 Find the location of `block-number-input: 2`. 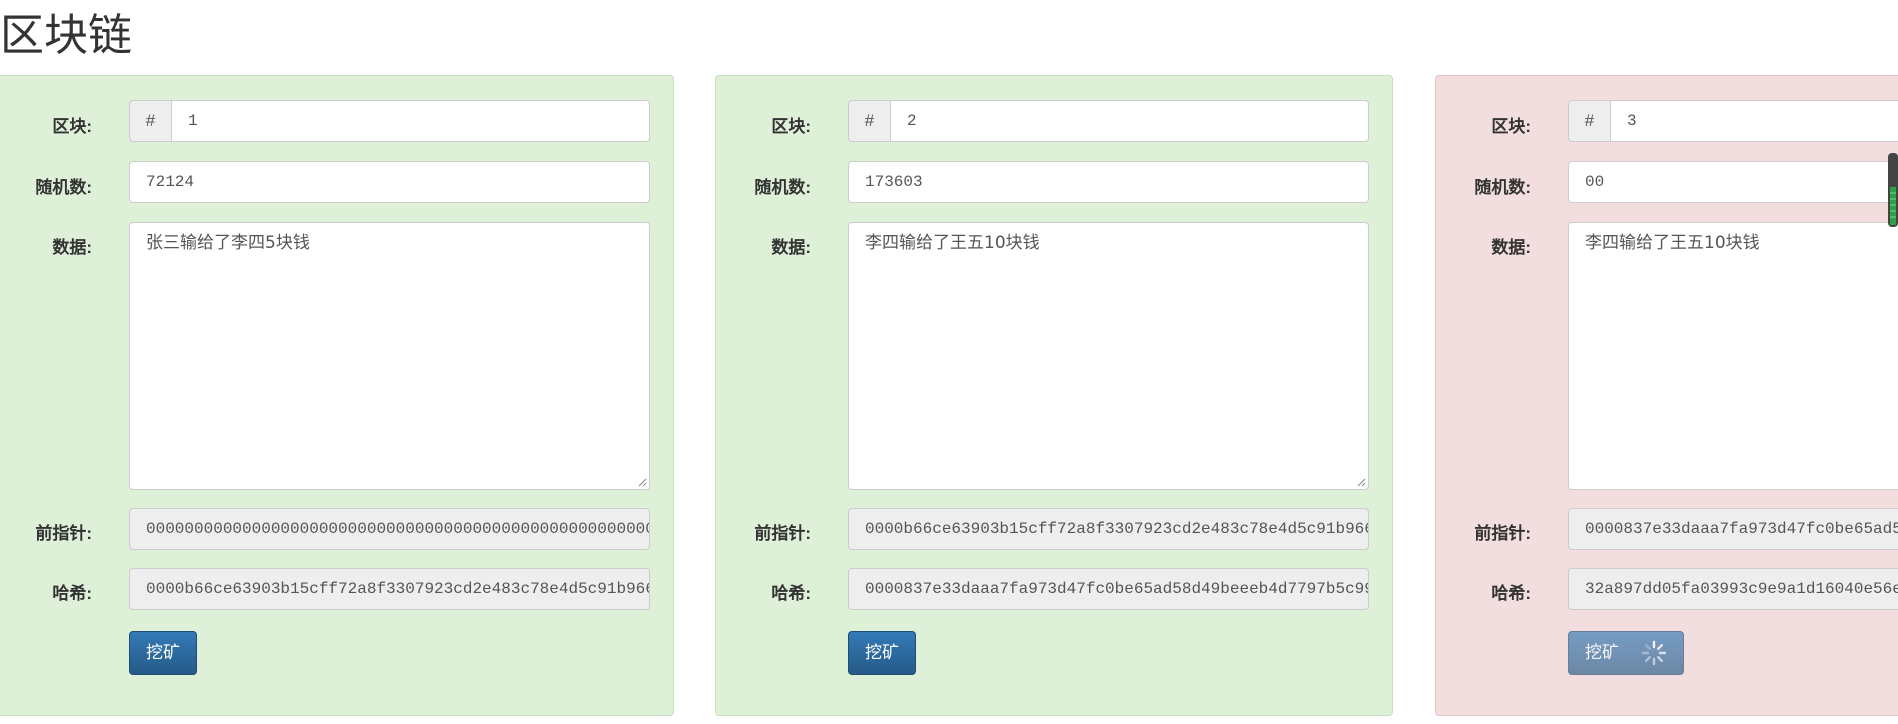

block-number-input: 2 is located at coordinates (1129, 121).